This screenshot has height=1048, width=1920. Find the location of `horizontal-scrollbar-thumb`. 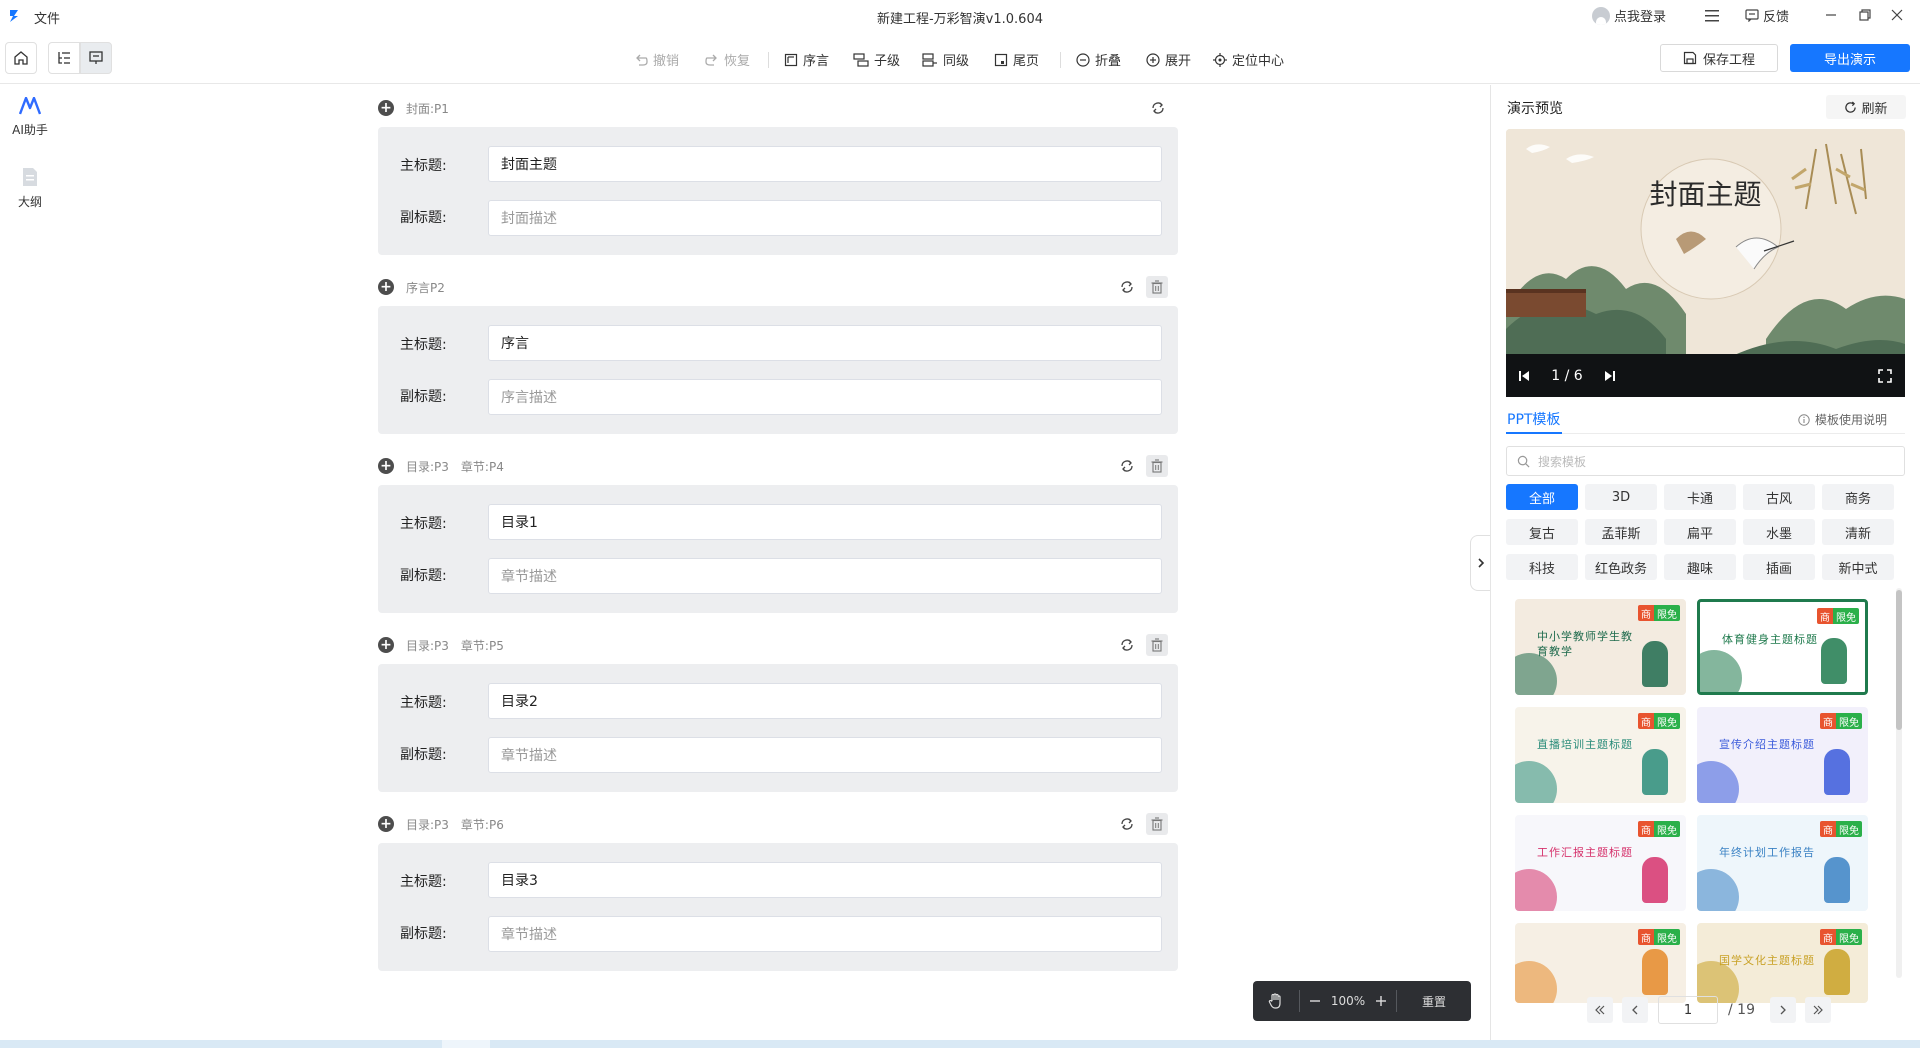

horizontal-scrollbar-thumb is located at coordinates (466, 1044).